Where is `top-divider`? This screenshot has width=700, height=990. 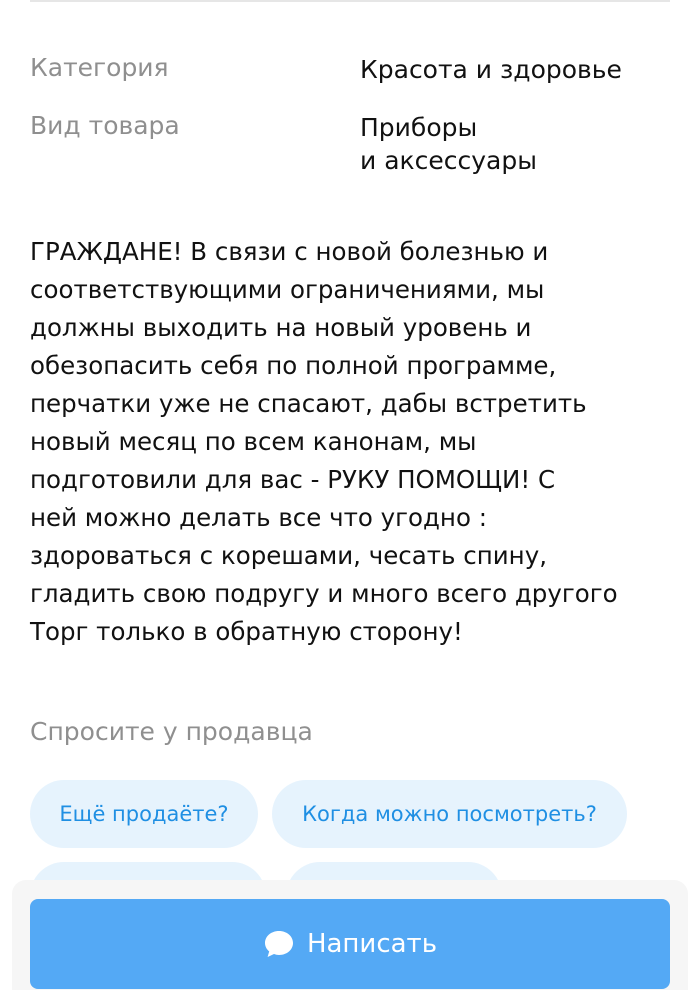
top-divider is located at coordinates (350, 1).